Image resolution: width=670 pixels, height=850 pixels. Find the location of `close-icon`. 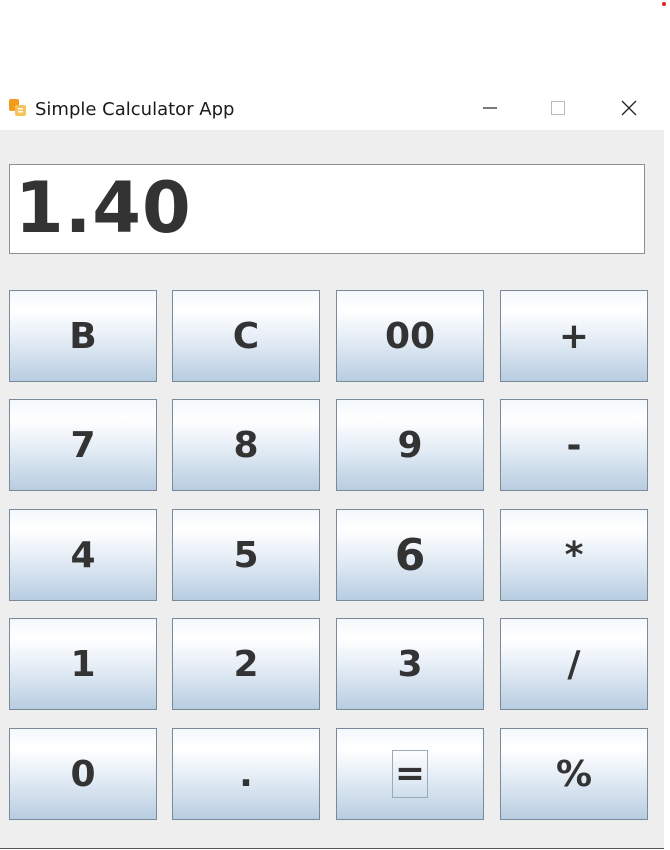

close-icon is located at coordinates (629, 108).